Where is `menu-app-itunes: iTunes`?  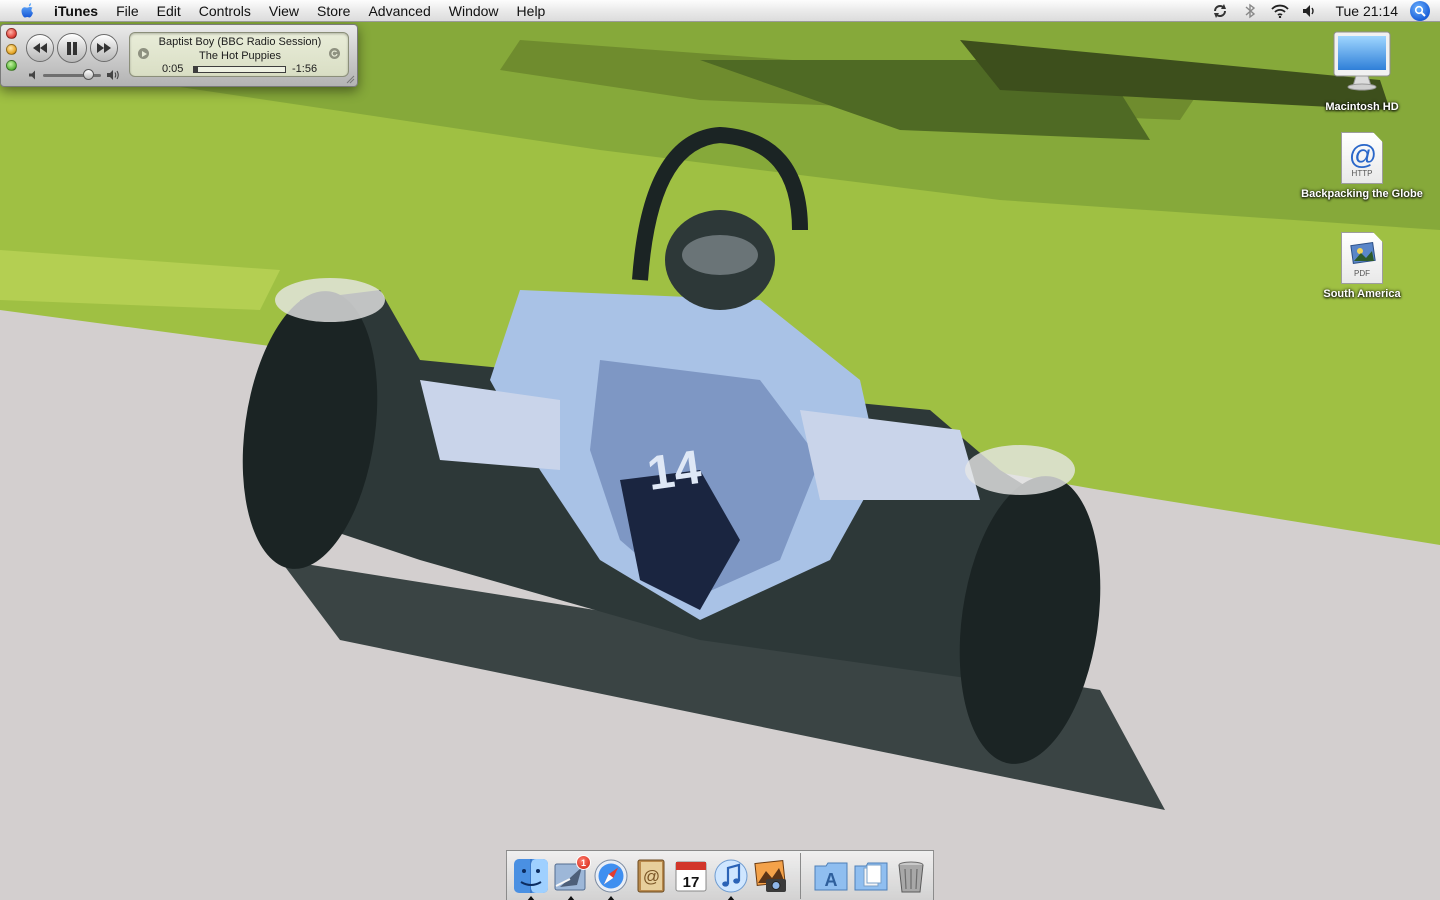
menu-app-itunes: iTunes is located at coordinates (78, 11).